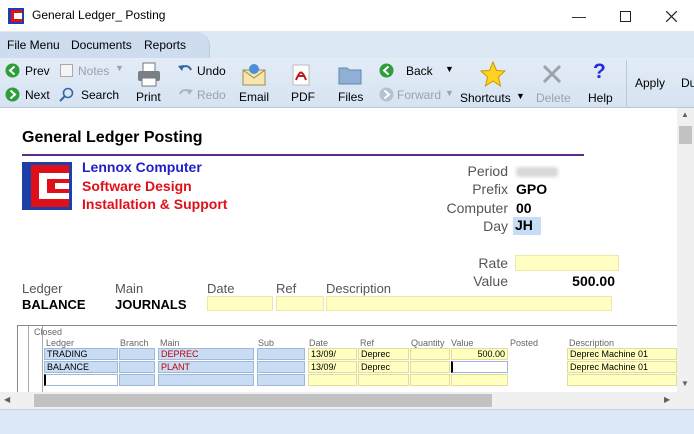 The height and width of the screenshot is (434, 694). I want to click on row1-main: DEPREC, so click(206, 354).